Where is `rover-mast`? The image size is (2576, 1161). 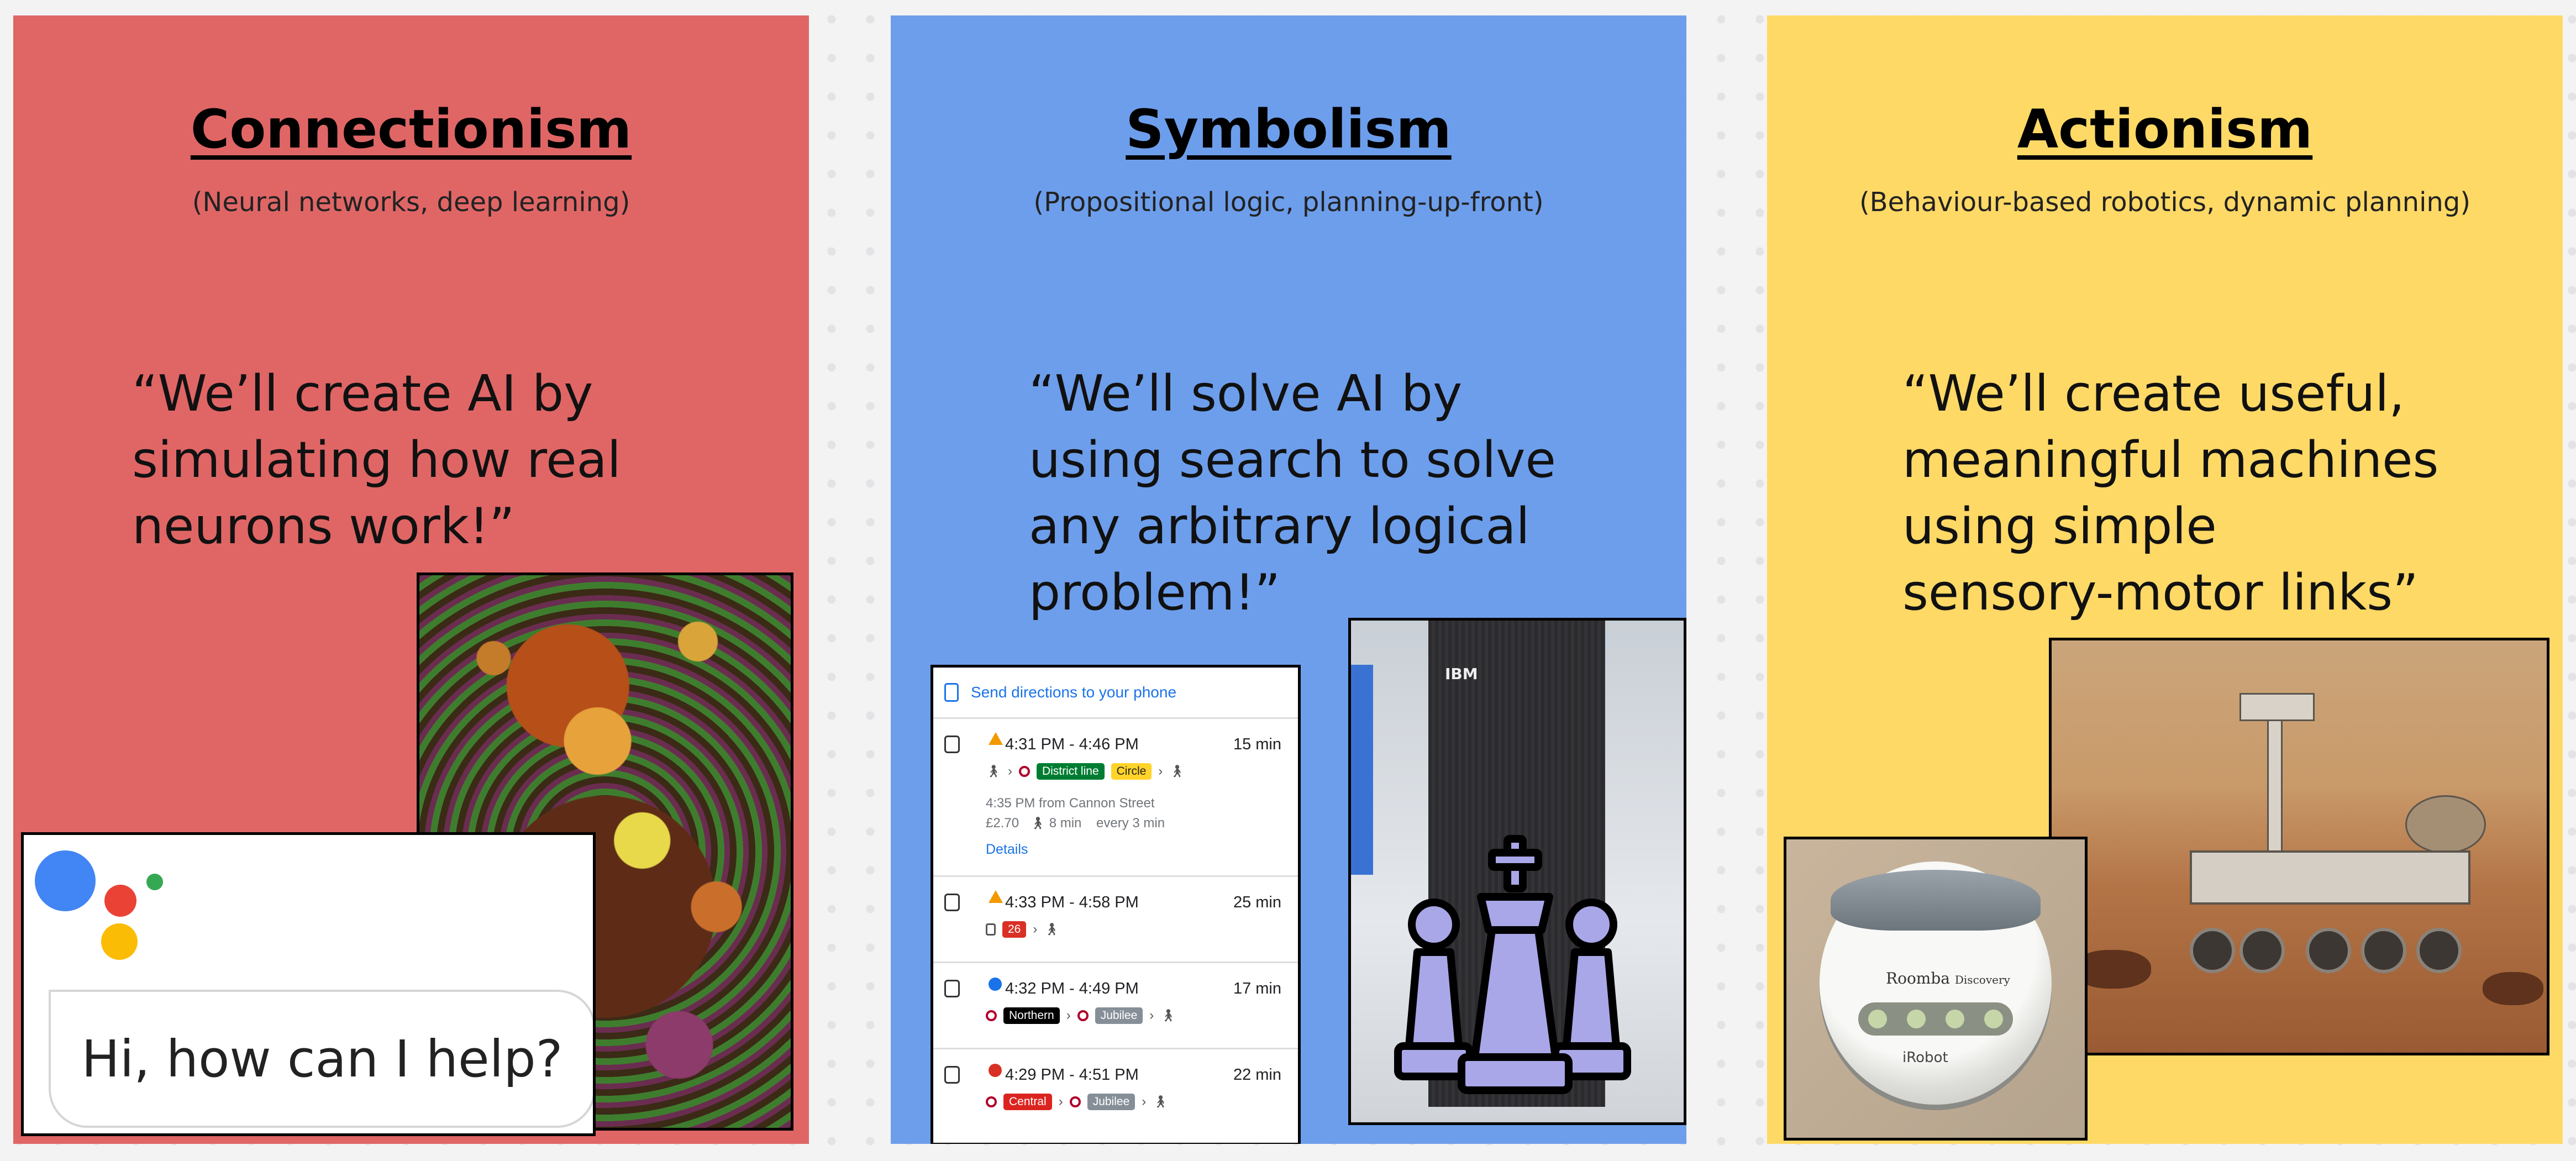 rover-mast is located at coordinates (2275, 783).